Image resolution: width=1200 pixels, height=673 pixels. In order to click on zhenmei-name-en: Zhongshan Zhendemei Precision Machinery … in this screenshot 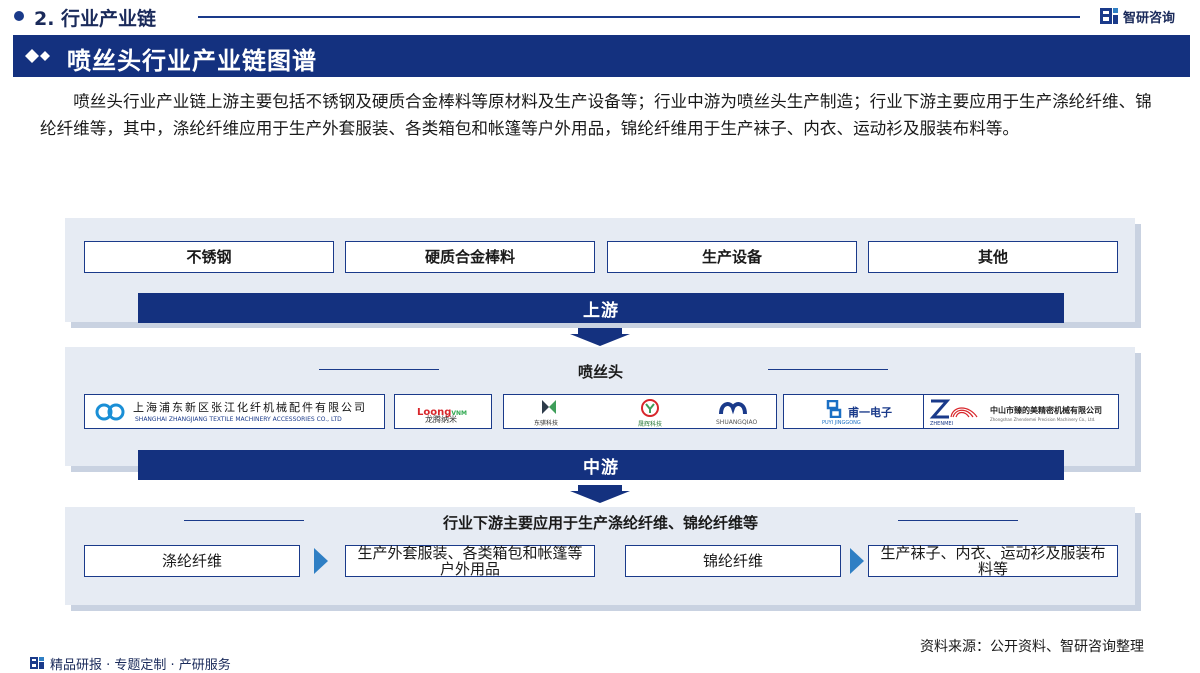, I will do `click(1043, 419)`.